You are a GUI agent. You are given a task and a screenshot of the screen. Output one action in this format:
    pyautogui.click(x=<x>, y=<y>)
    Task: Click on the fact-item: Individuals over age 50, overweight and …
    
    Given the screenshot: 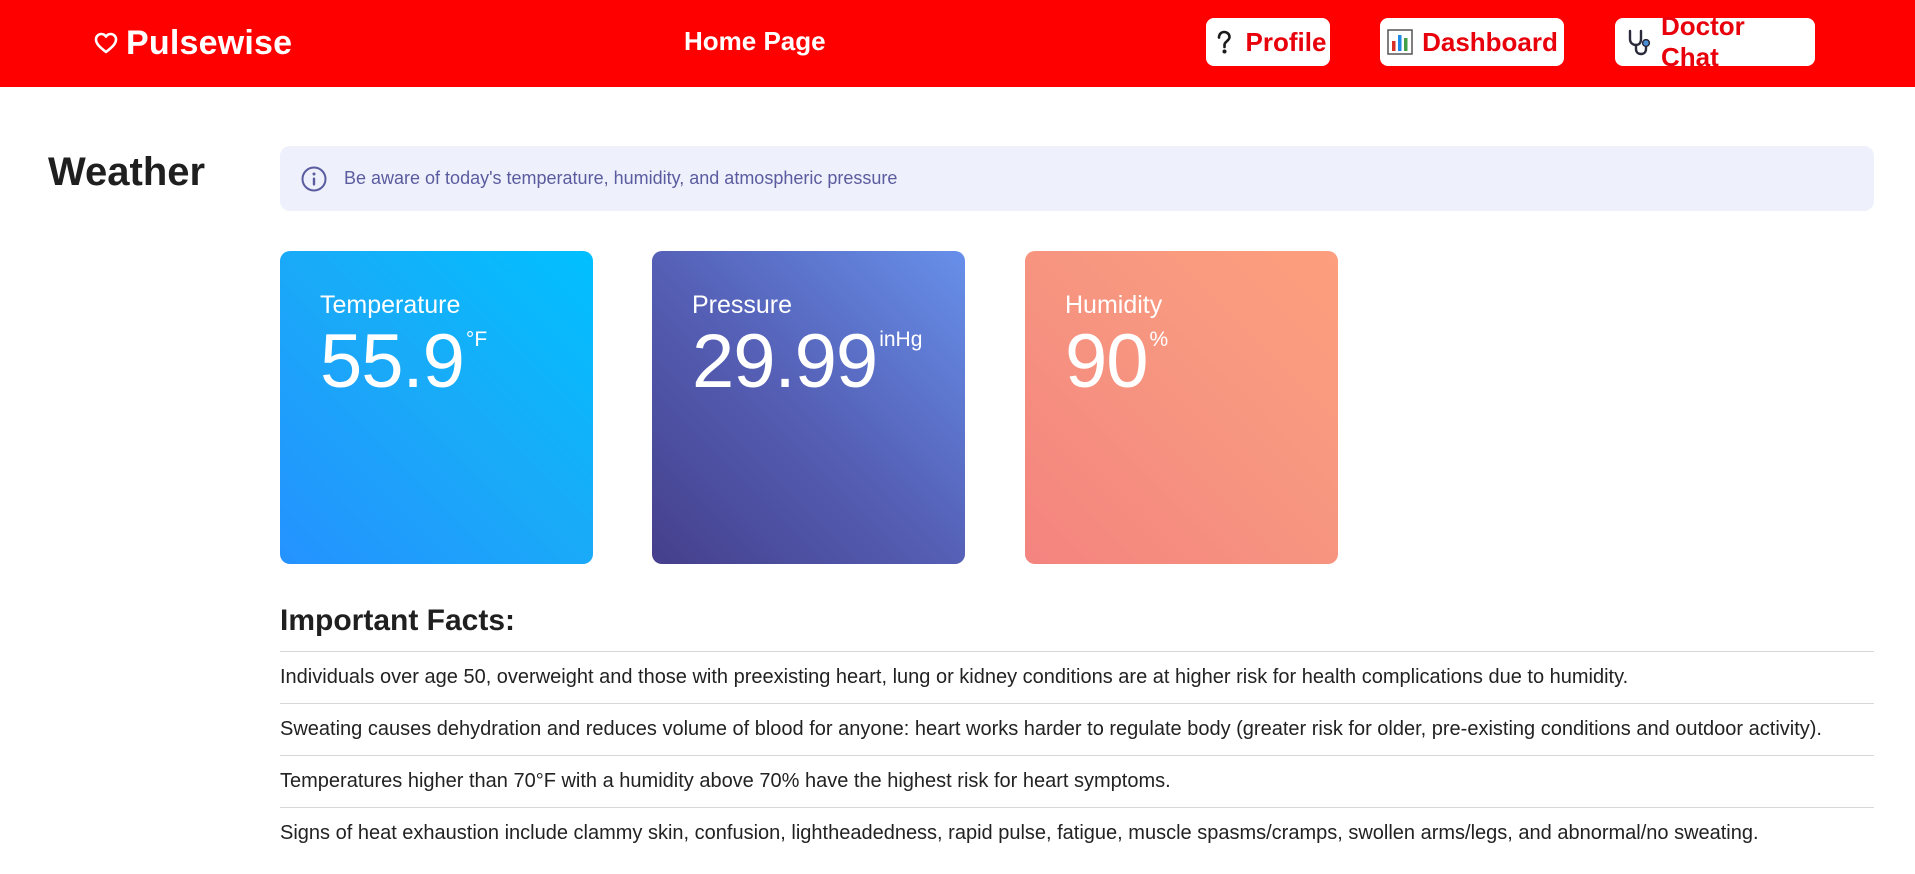 What is the action you would take?
    pyautogui.click(x=1077, y=677)
    